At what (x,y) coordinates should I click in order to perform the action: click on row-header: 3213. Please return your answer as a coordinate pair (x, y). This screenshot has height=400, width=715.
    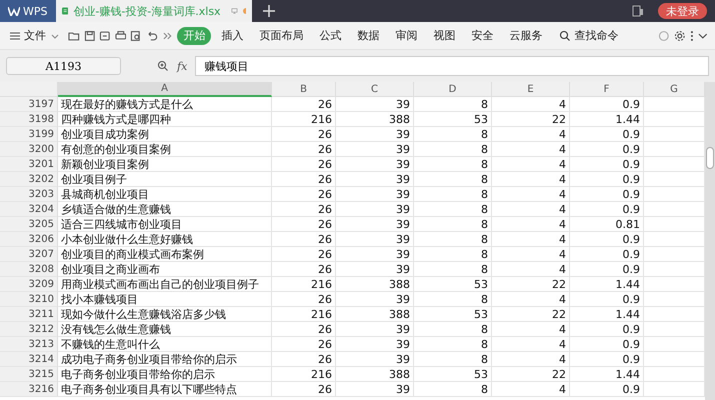
    Looking at the image, I should click on (29, 344).